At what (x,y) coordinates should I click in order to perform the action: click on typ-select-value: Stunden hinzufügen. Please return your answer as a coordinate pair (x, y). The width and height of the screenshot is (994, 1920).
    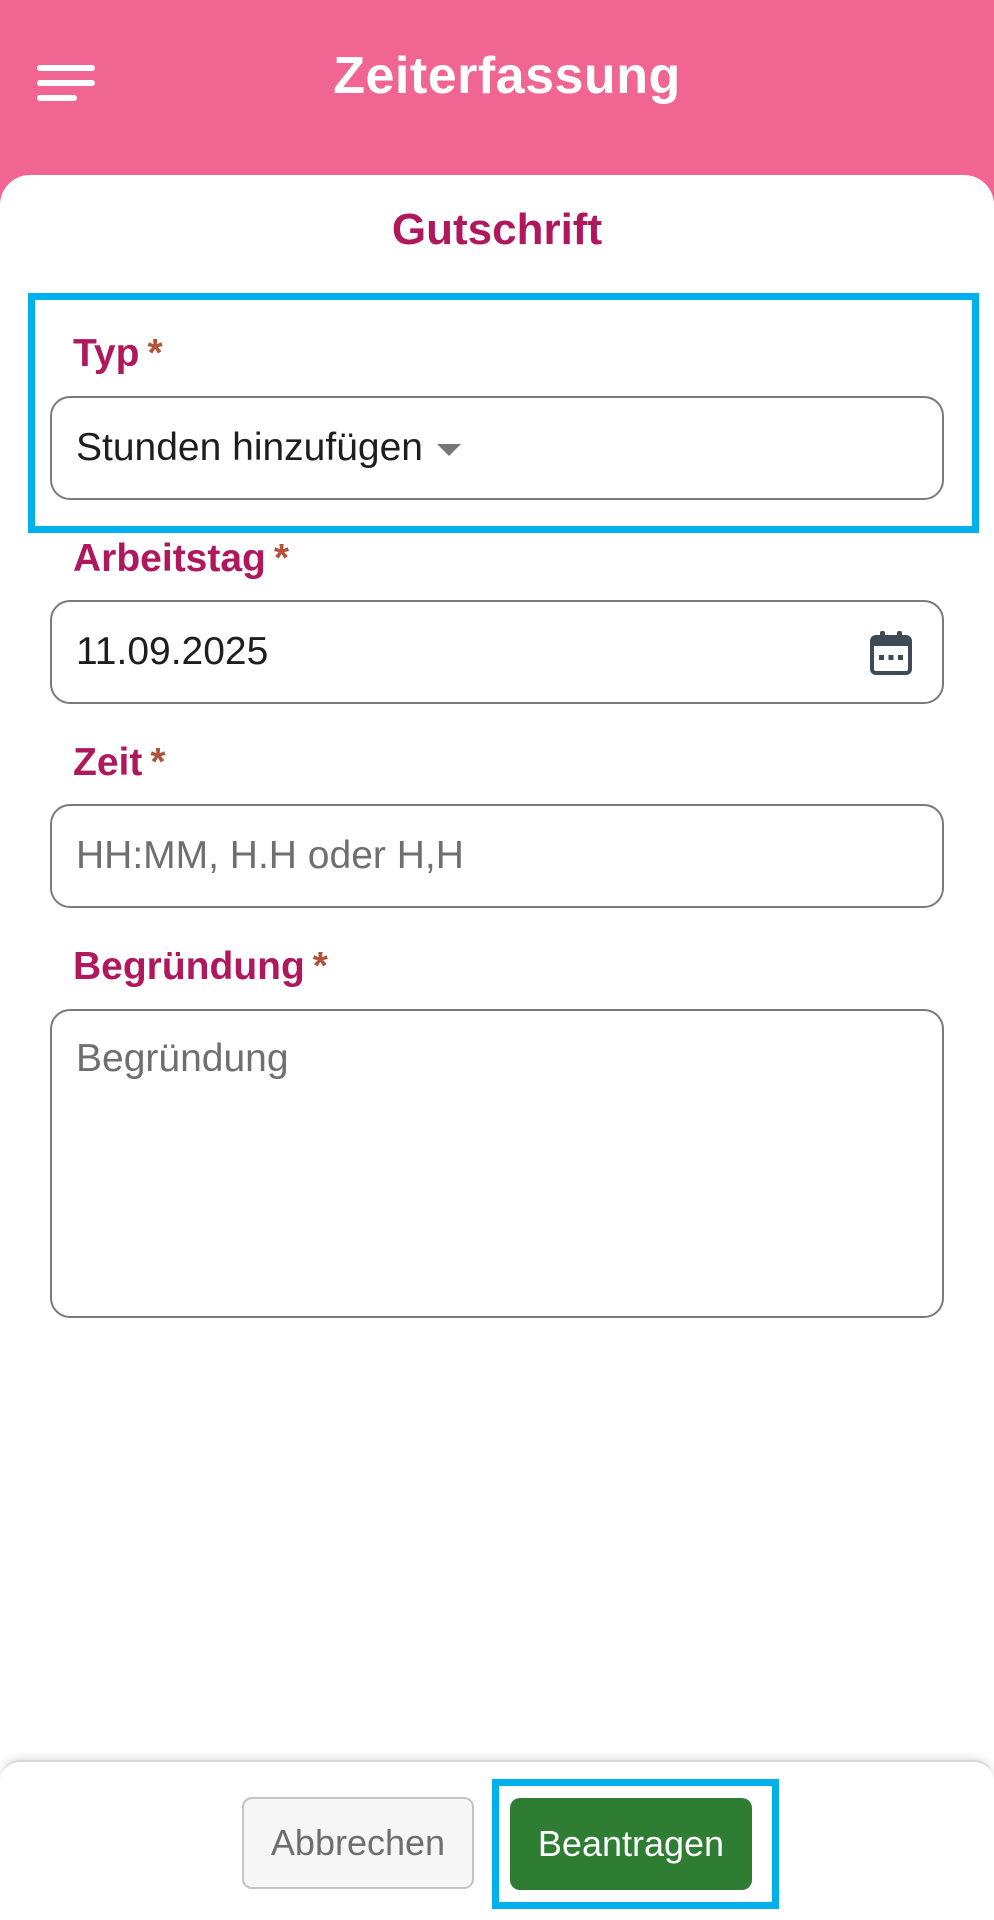
    Looking at the image, I should click on (268, 448).